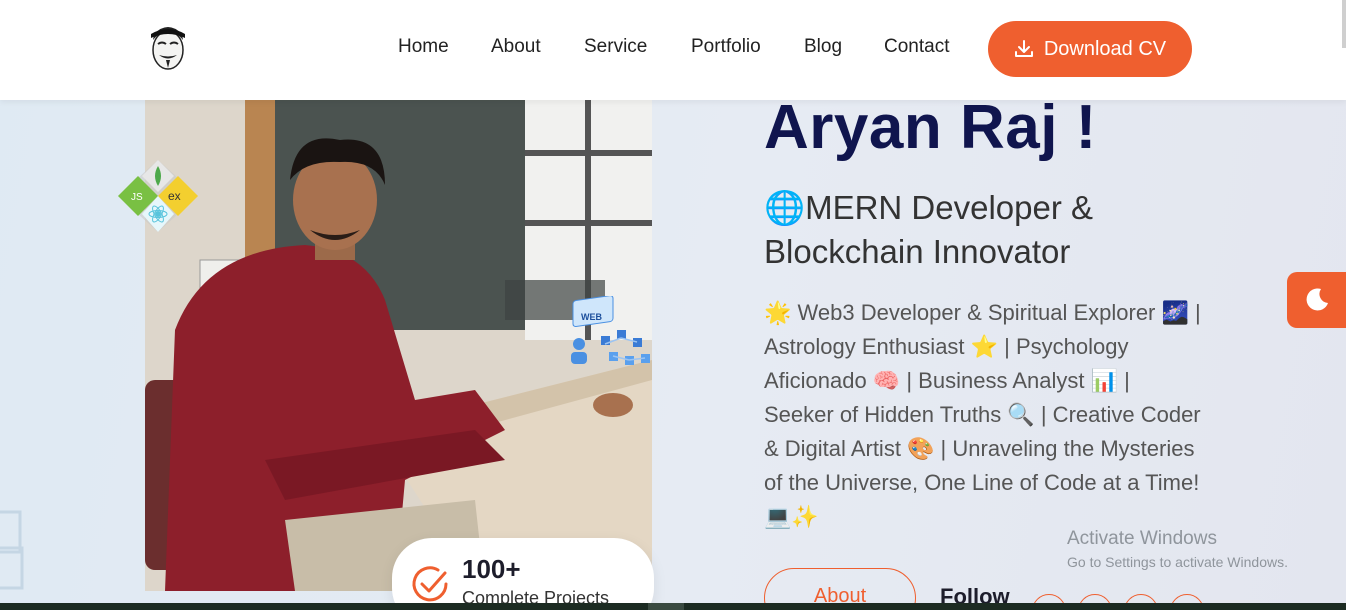  What do you see at coordinates (929, 207) in the screenshot?
I see `hero-role-line1: 🌐MERN Developer &` at bounding box center [929, 207].